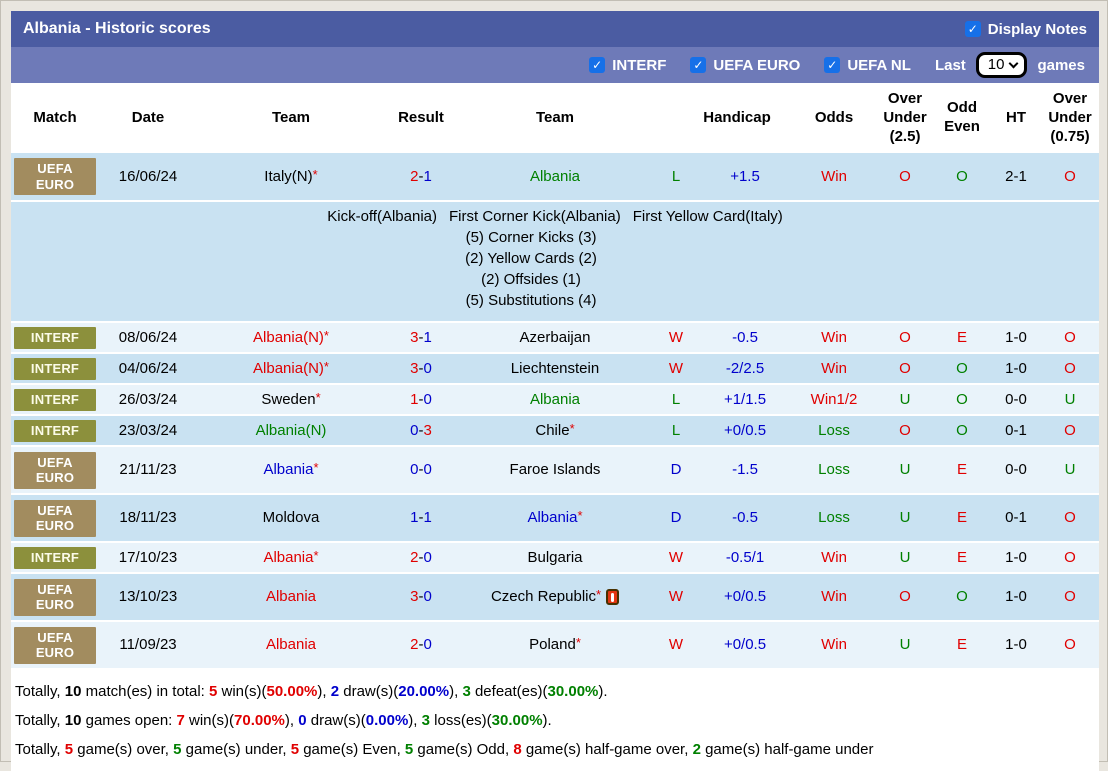 The width and height of the screenshot is (1108, 771). What do you see at coordinates (962, 368) in the screenshot?
I see `odd-even: O` at bounding box center [962, 368].